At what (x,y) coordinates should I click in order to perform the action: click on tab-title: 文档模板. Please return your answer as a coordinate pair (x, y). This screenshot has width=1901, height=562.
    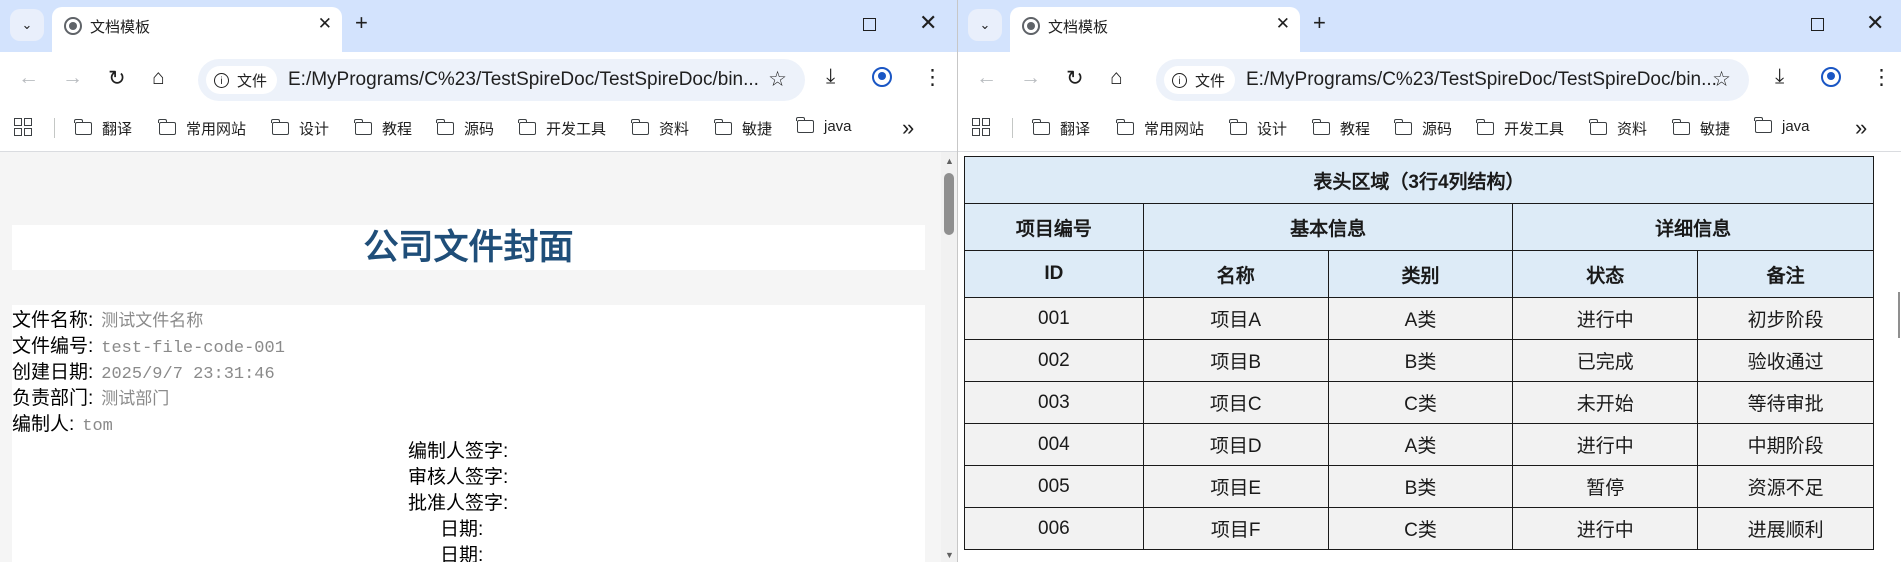
    Looking at the image, I should click on (120, 27).